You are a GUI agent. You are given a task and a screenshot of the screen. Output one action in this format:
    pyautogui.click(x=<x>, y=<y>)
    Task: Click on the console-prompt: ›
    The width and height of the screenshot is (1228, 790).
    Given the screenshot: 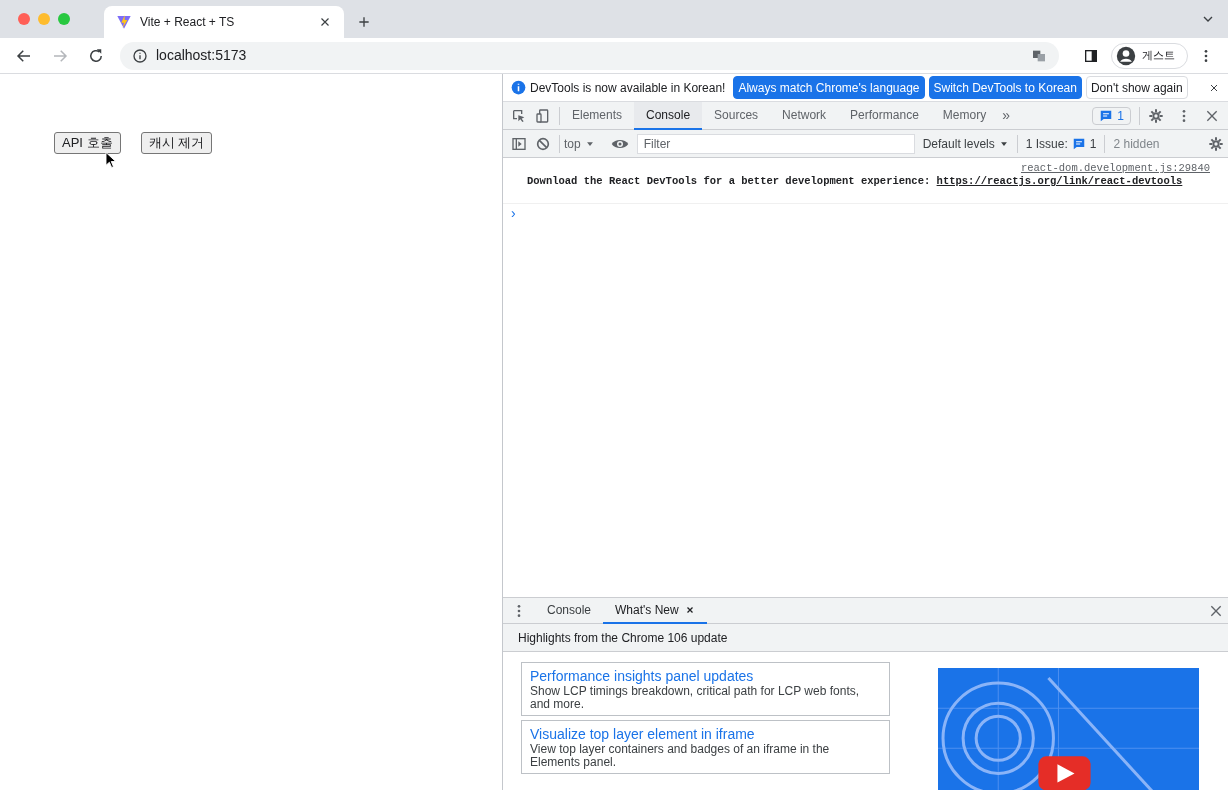 What is the action you would take?
    pyautogui.click(x=865, y=213)
    